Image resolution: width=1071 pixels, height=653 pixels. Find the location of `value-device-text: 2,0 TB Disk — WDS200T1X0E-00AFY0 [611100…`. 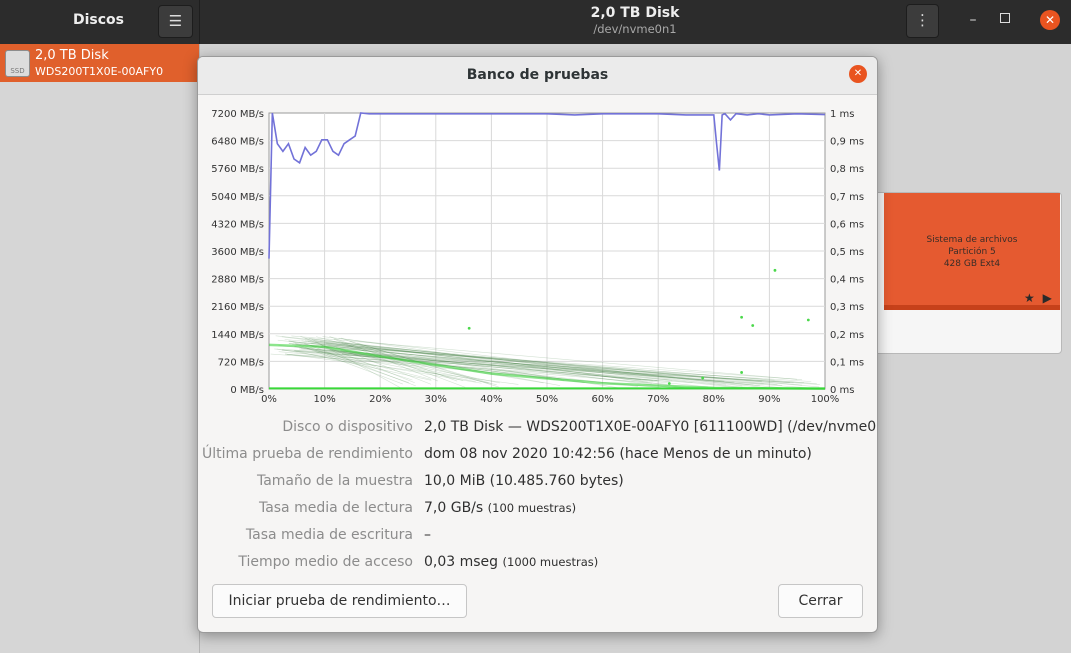

value-device-text: 2,0 TB Disk — WDS200T1X0E-00AFY0 [611100… is located at coordinates (651, 427).